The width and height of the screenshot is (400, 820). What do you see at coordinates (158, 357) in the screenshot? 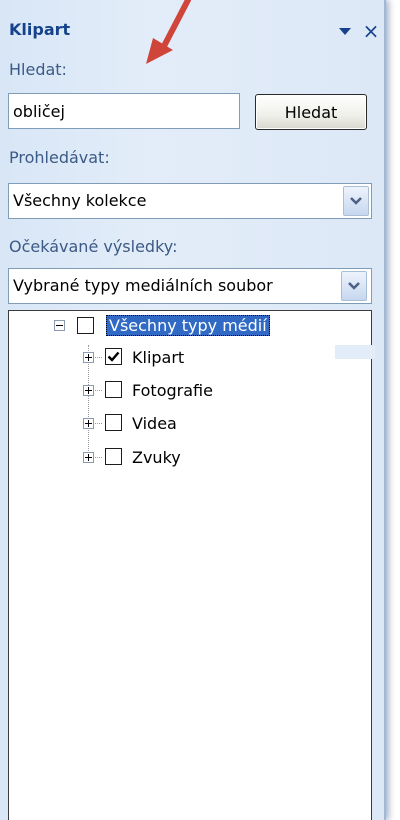
I see `tree-item-label: Klipart` at bounding box center [158, 357].